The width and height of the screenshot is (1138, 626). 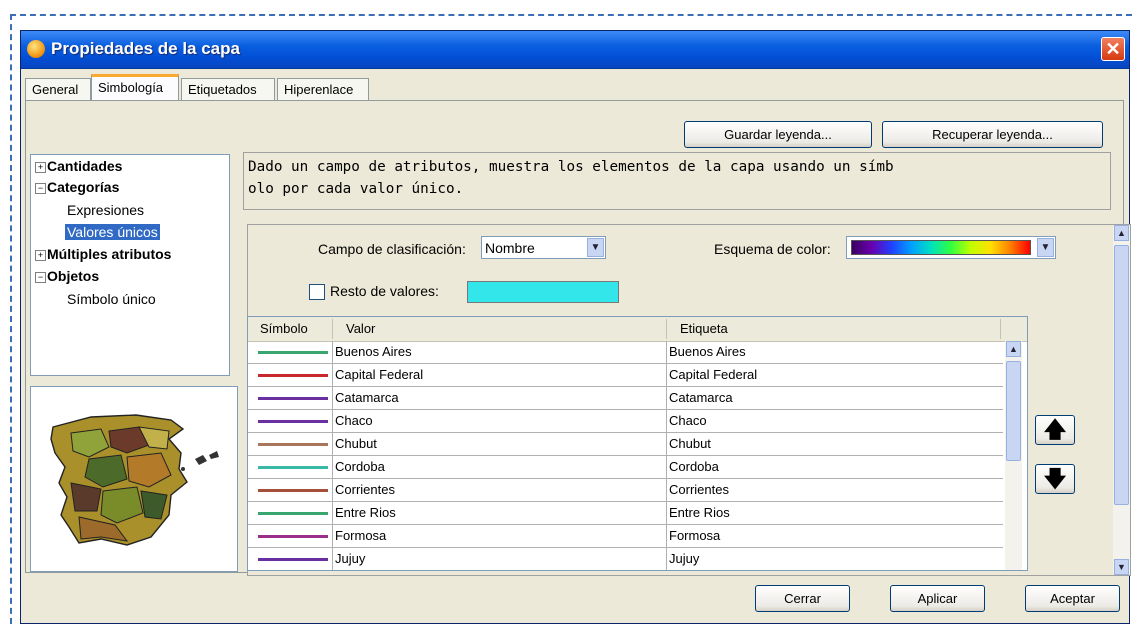 What do you see at coordinates (625, 421) in the screenshot?
I see `table-row: Chaco Chaco` at bounding box center [625, 421].